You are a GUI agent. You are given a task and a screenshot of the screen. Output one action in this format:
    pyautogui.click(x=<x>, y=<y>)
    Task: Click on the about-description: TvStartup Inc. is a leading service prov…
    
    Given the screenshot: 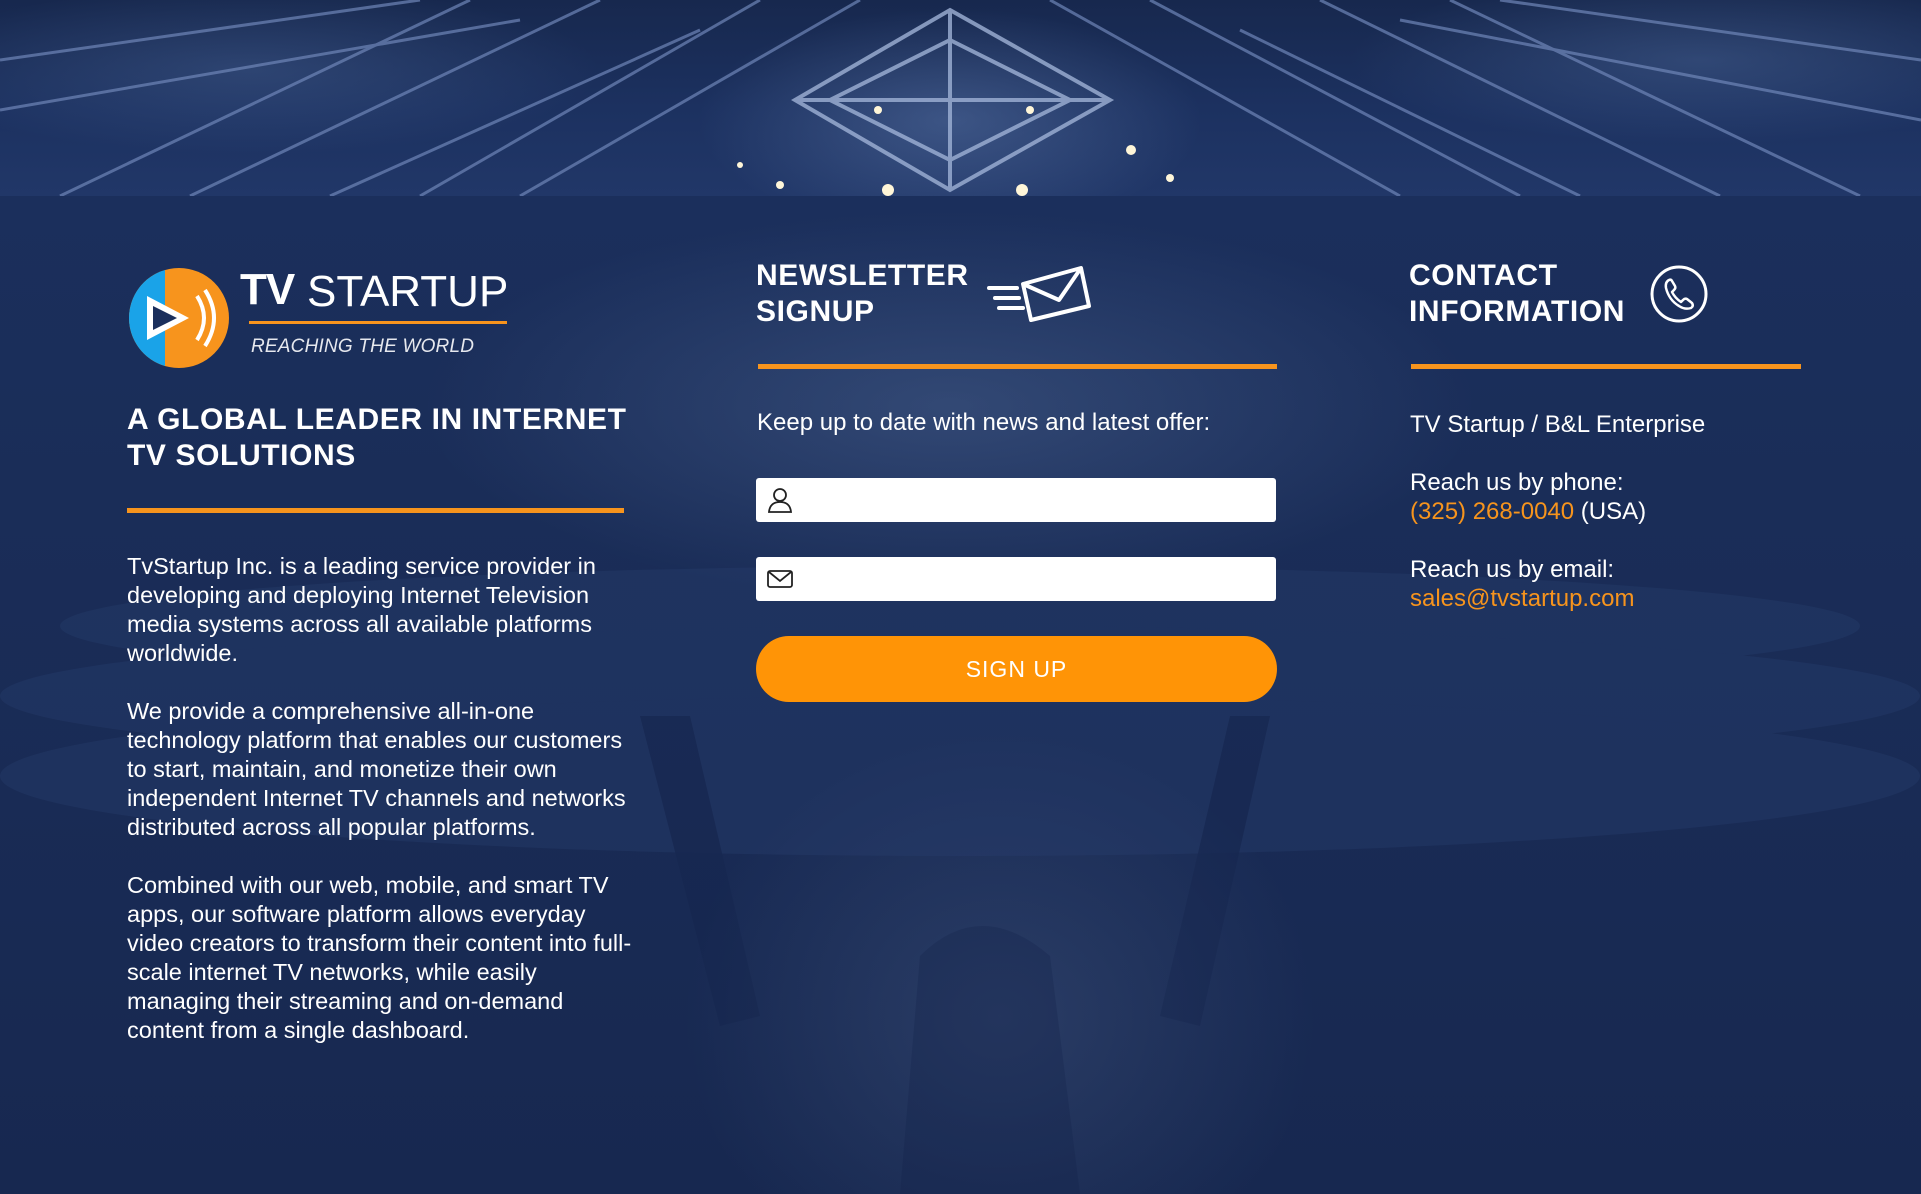 What is the action you would take?
    pyautogui.click(x=382, y=813)
    